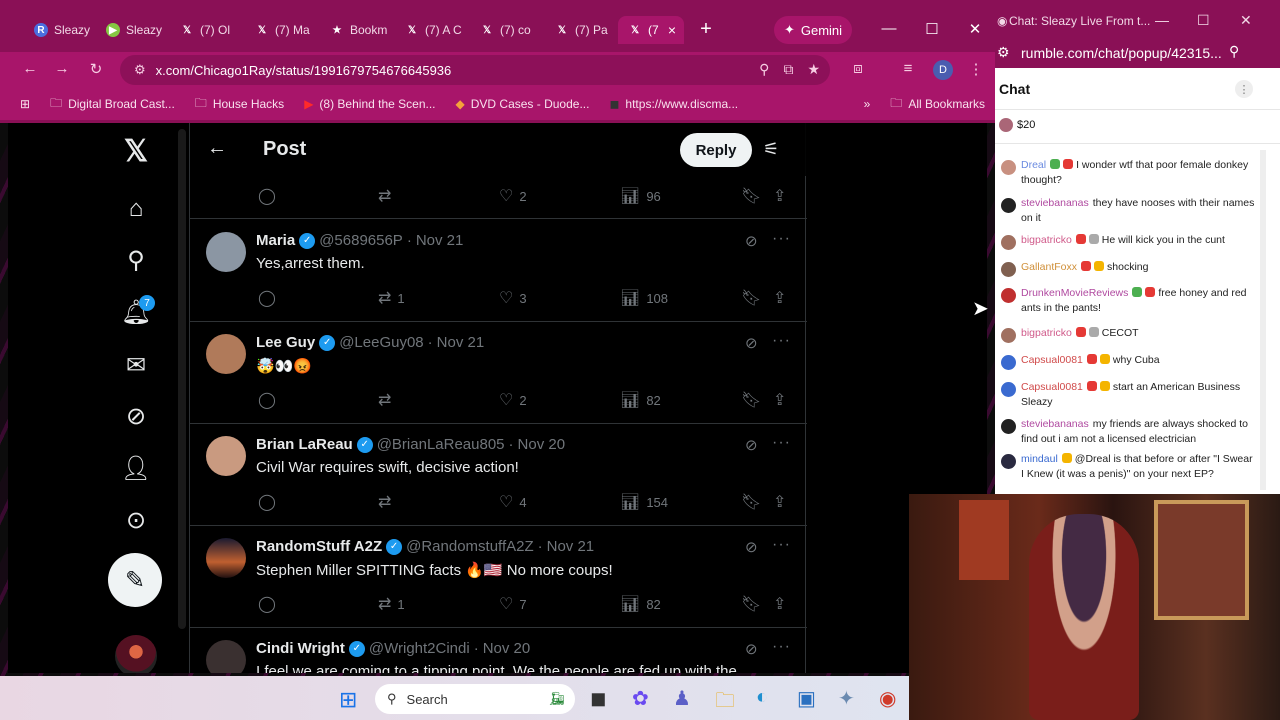 The image size is (1280, 720). I want to click on store-icon: ▣, so click(806, 698).